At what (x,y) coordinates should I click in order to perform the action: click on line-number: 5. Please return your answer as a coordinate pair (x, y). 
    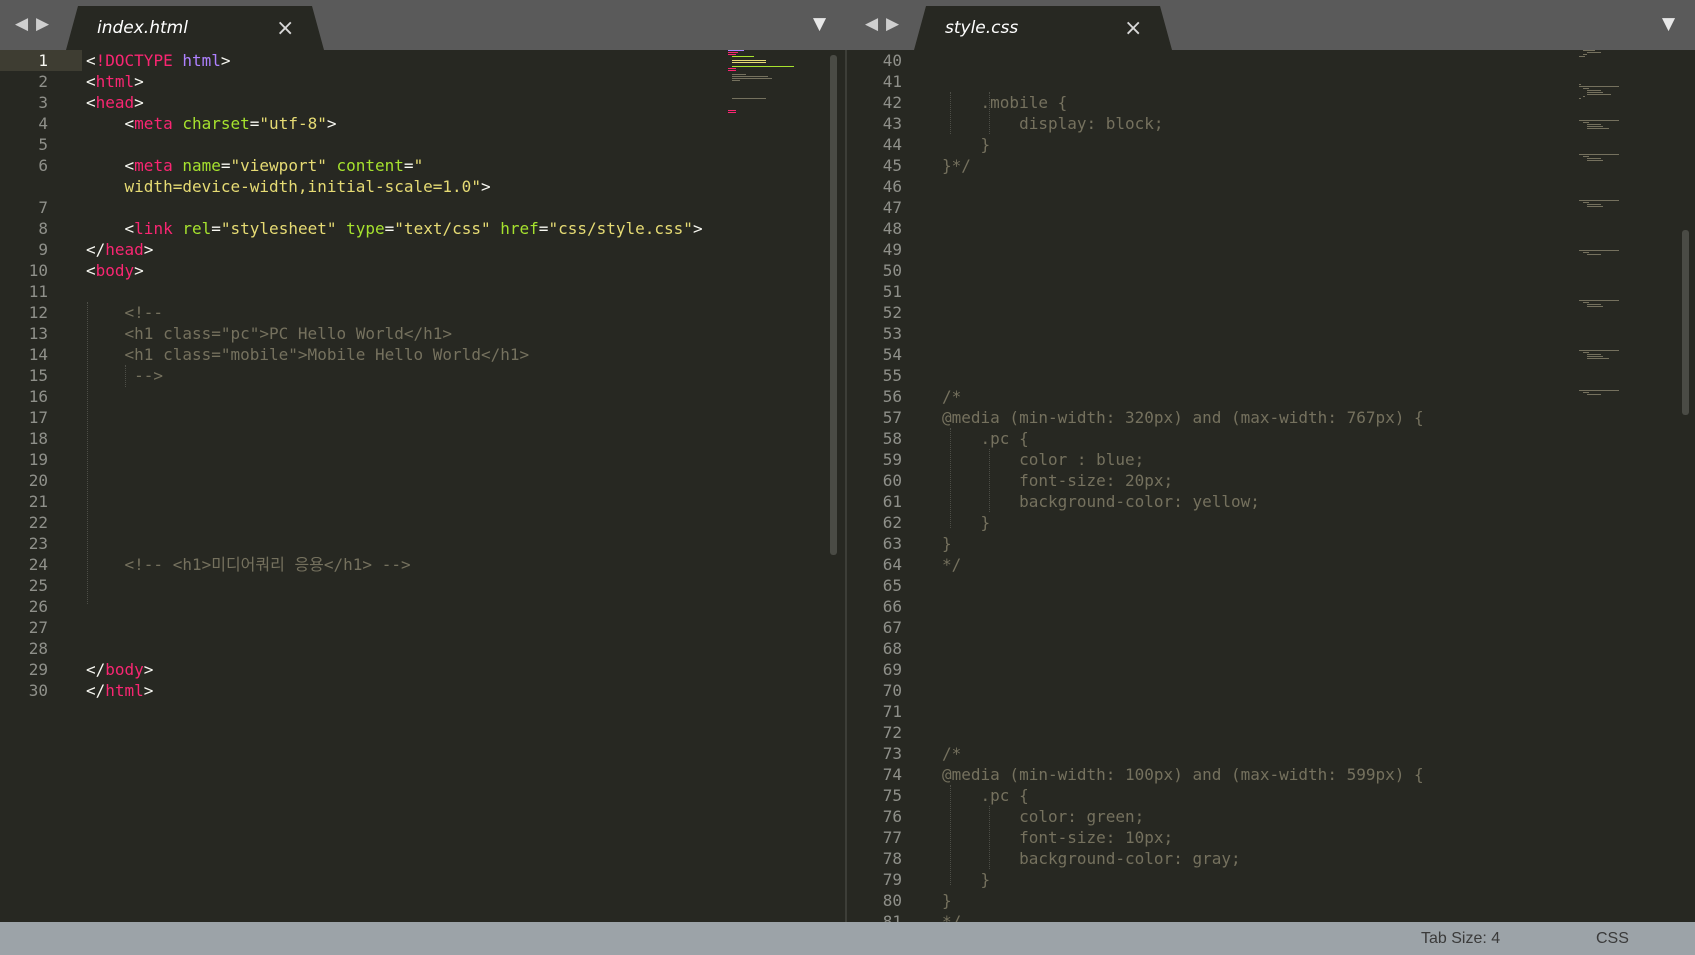
    Looking at the image, I should click on (43, 144).